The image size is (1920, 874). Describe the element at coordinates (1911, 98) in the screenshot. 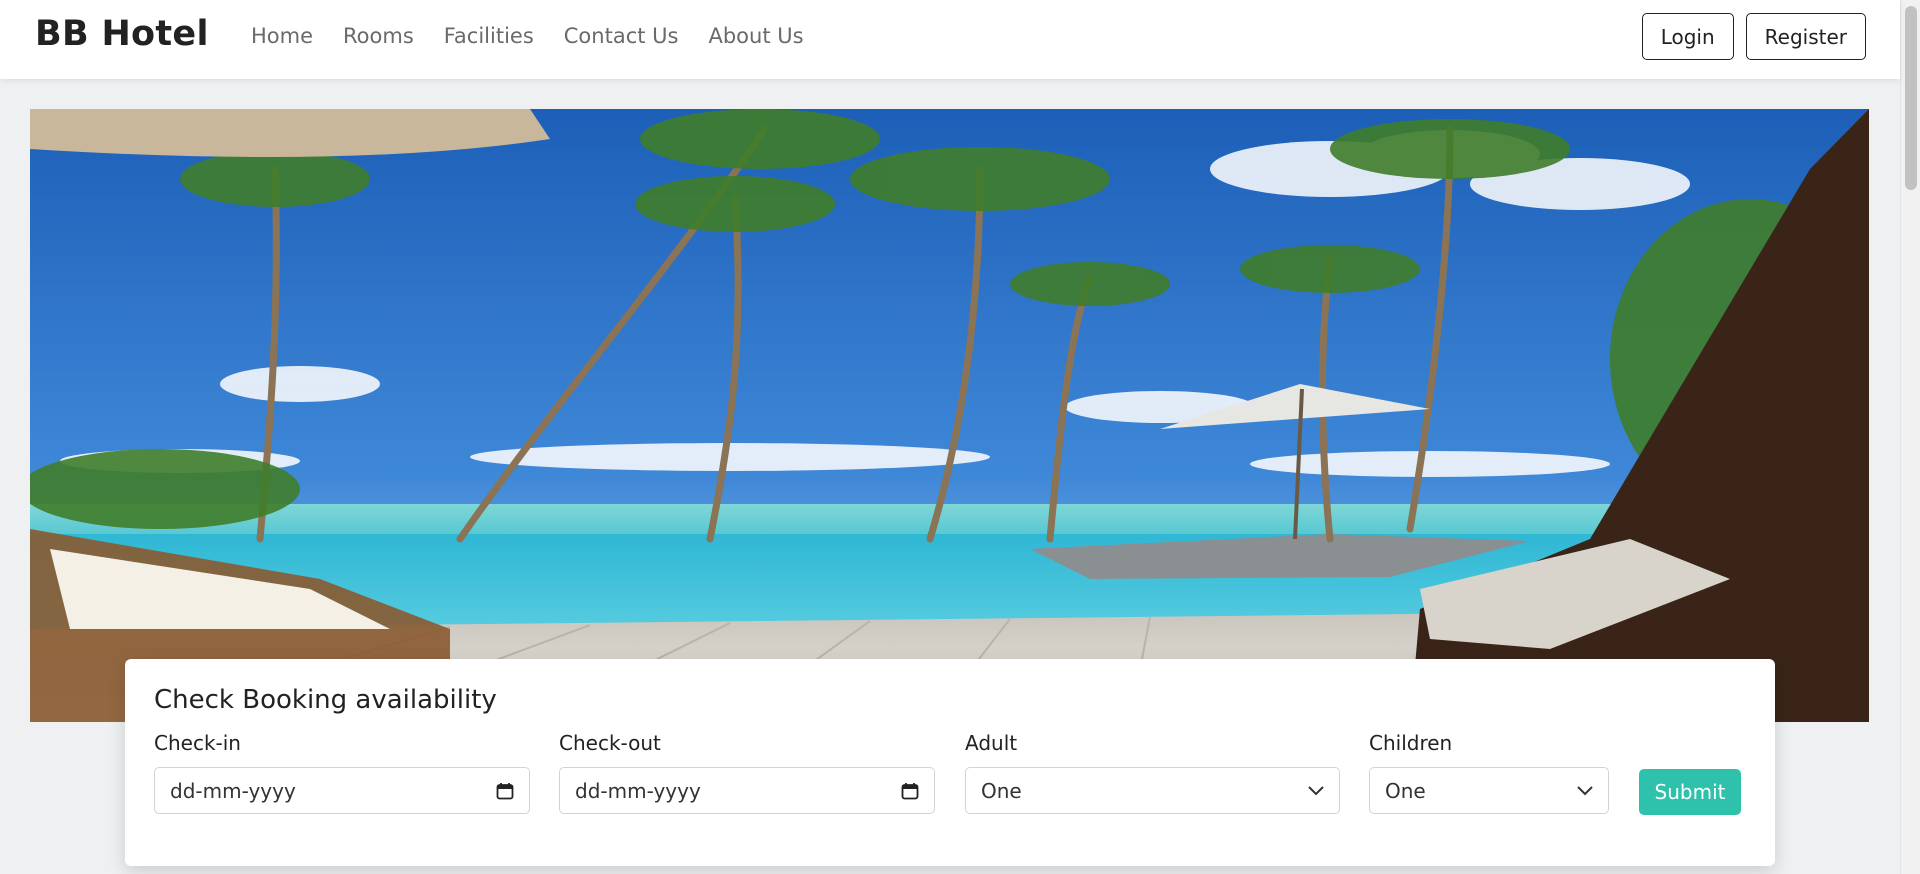

I see `scrollbar-thumb` at that location.